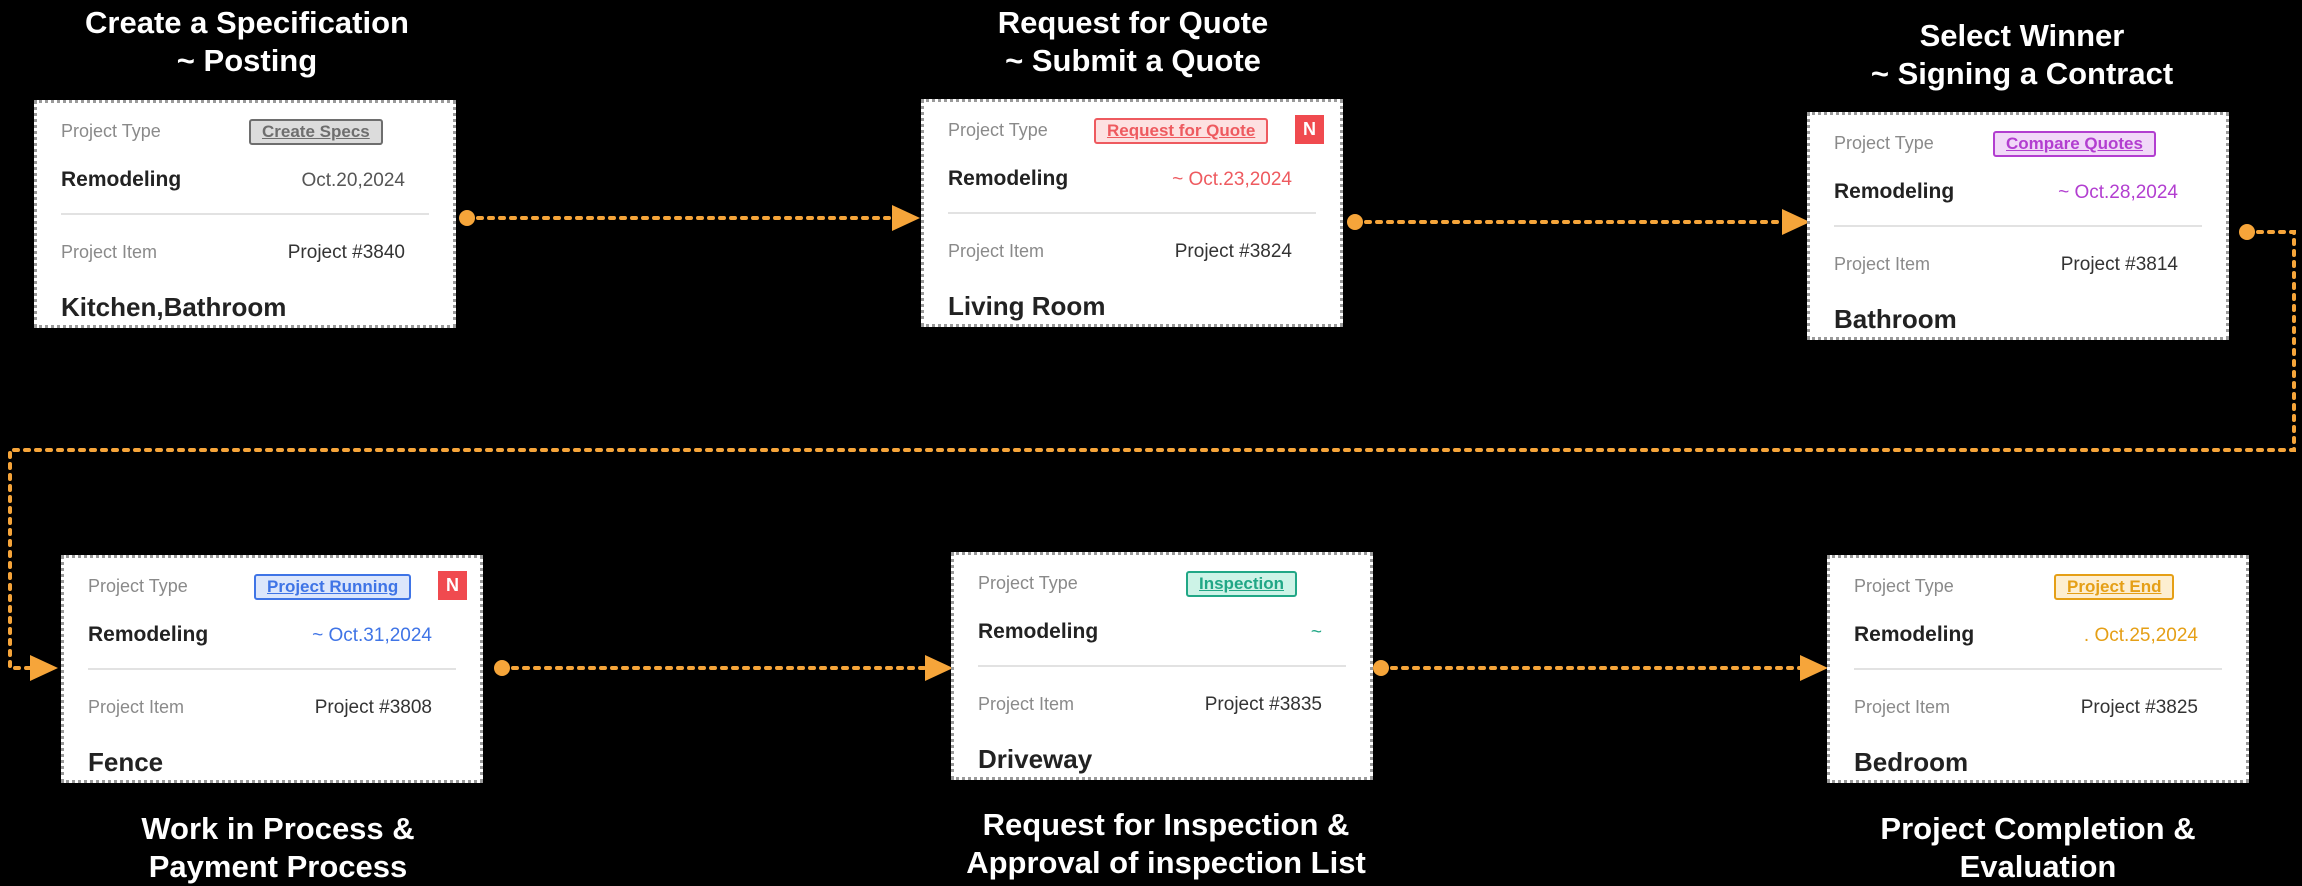  What do you see at coordinates (316, 132) in the screenshot?
I see `status-badge: Create Specs` at bounding box center [316, 132].